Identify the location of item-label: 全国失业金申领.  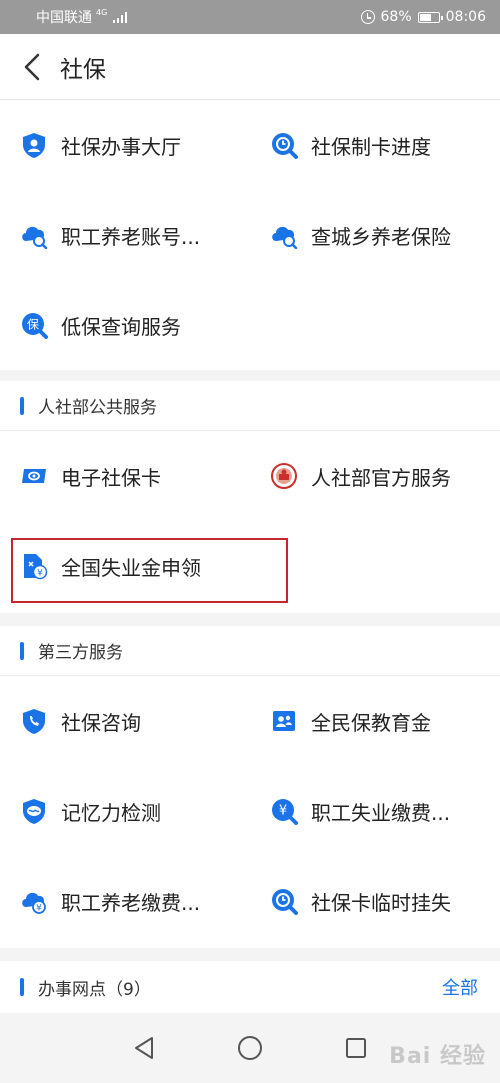
(131, 567).